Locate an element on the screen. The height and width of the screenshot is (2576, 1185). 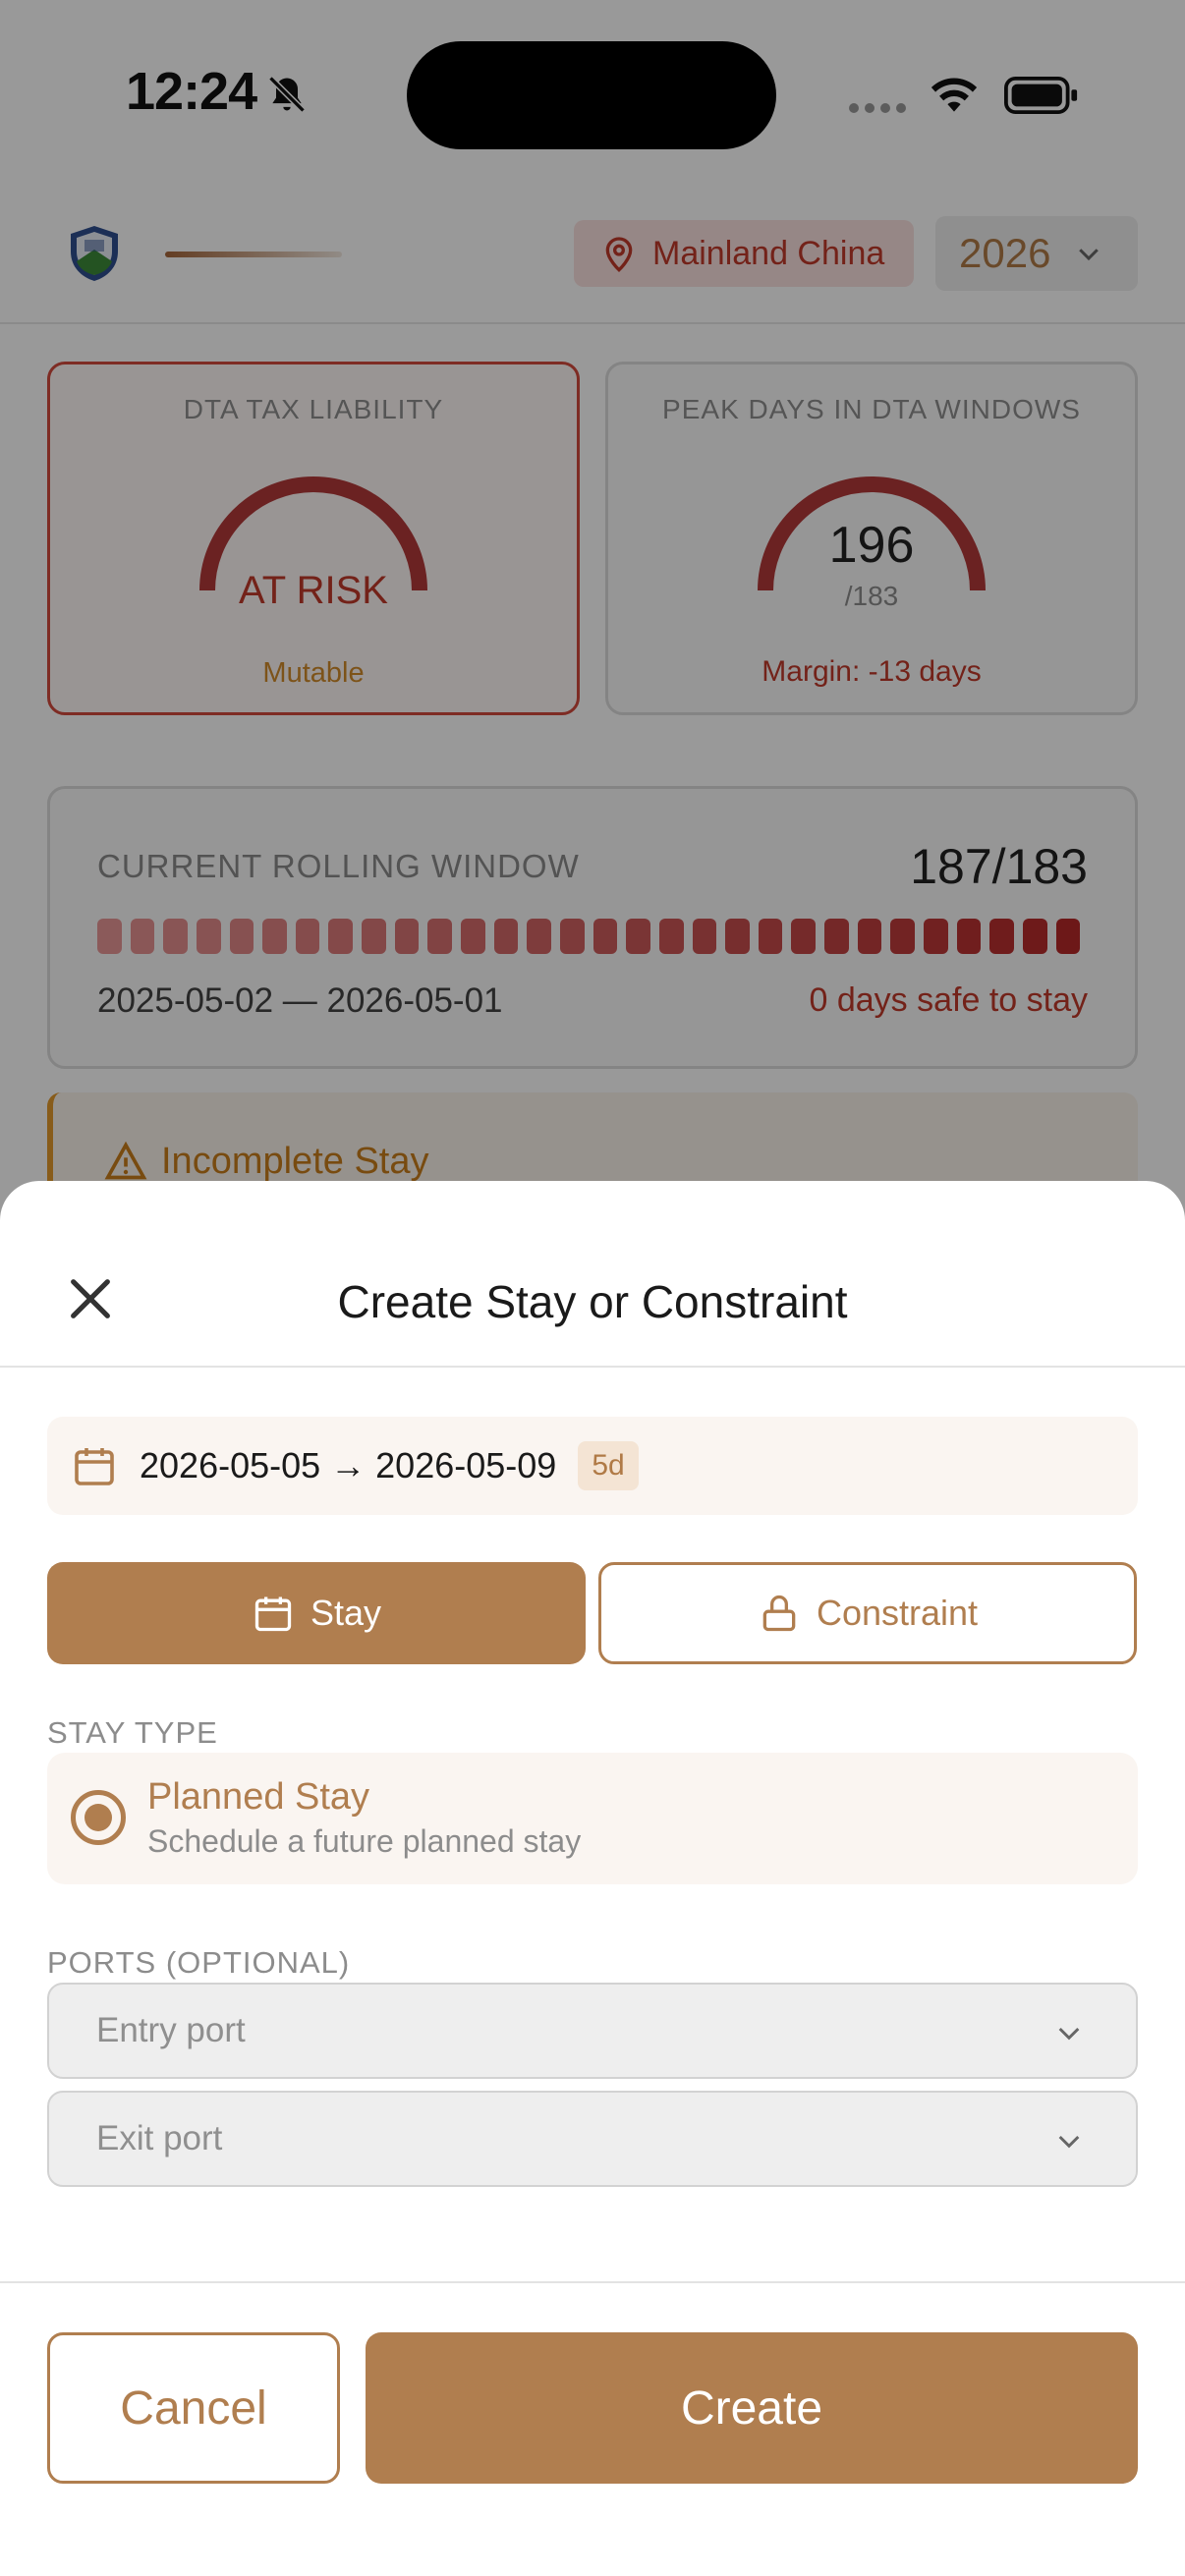
exit-port-select: Exit port is located at coordinates (592, 2139).